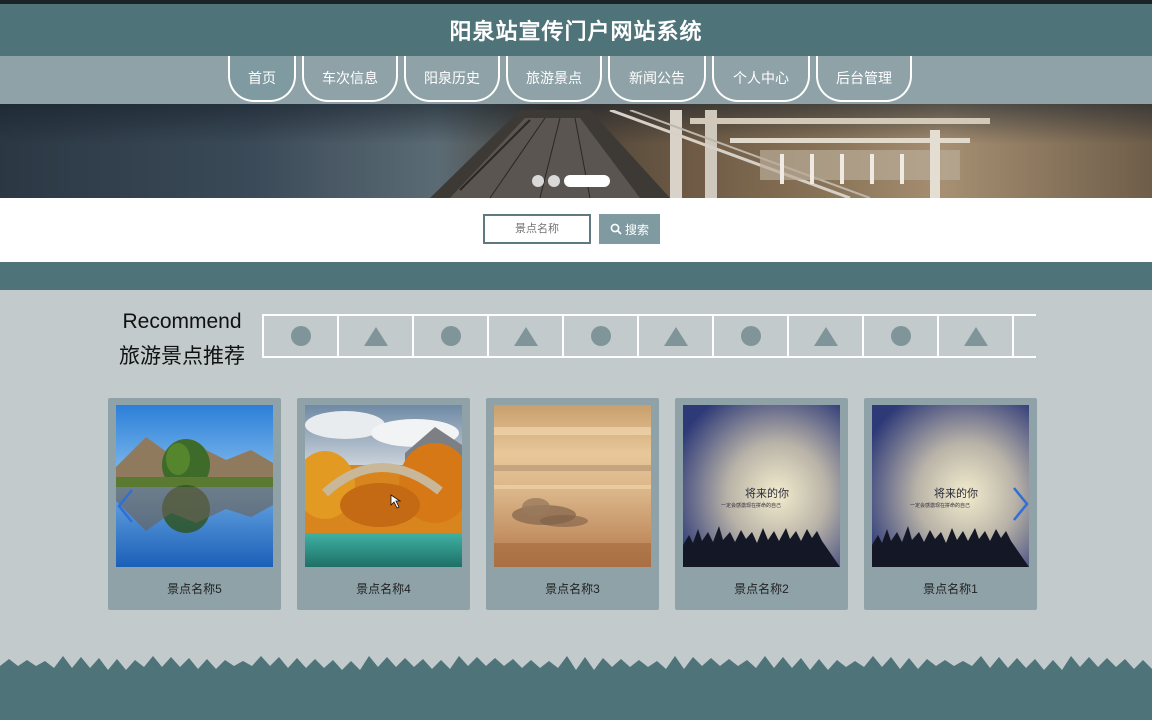 This screenshot has height=720, width=1152. What do you see at coordinates (262, 79) in the screenshot?
I see `nav-item-home: 首页` at bounding box center [262, 79].